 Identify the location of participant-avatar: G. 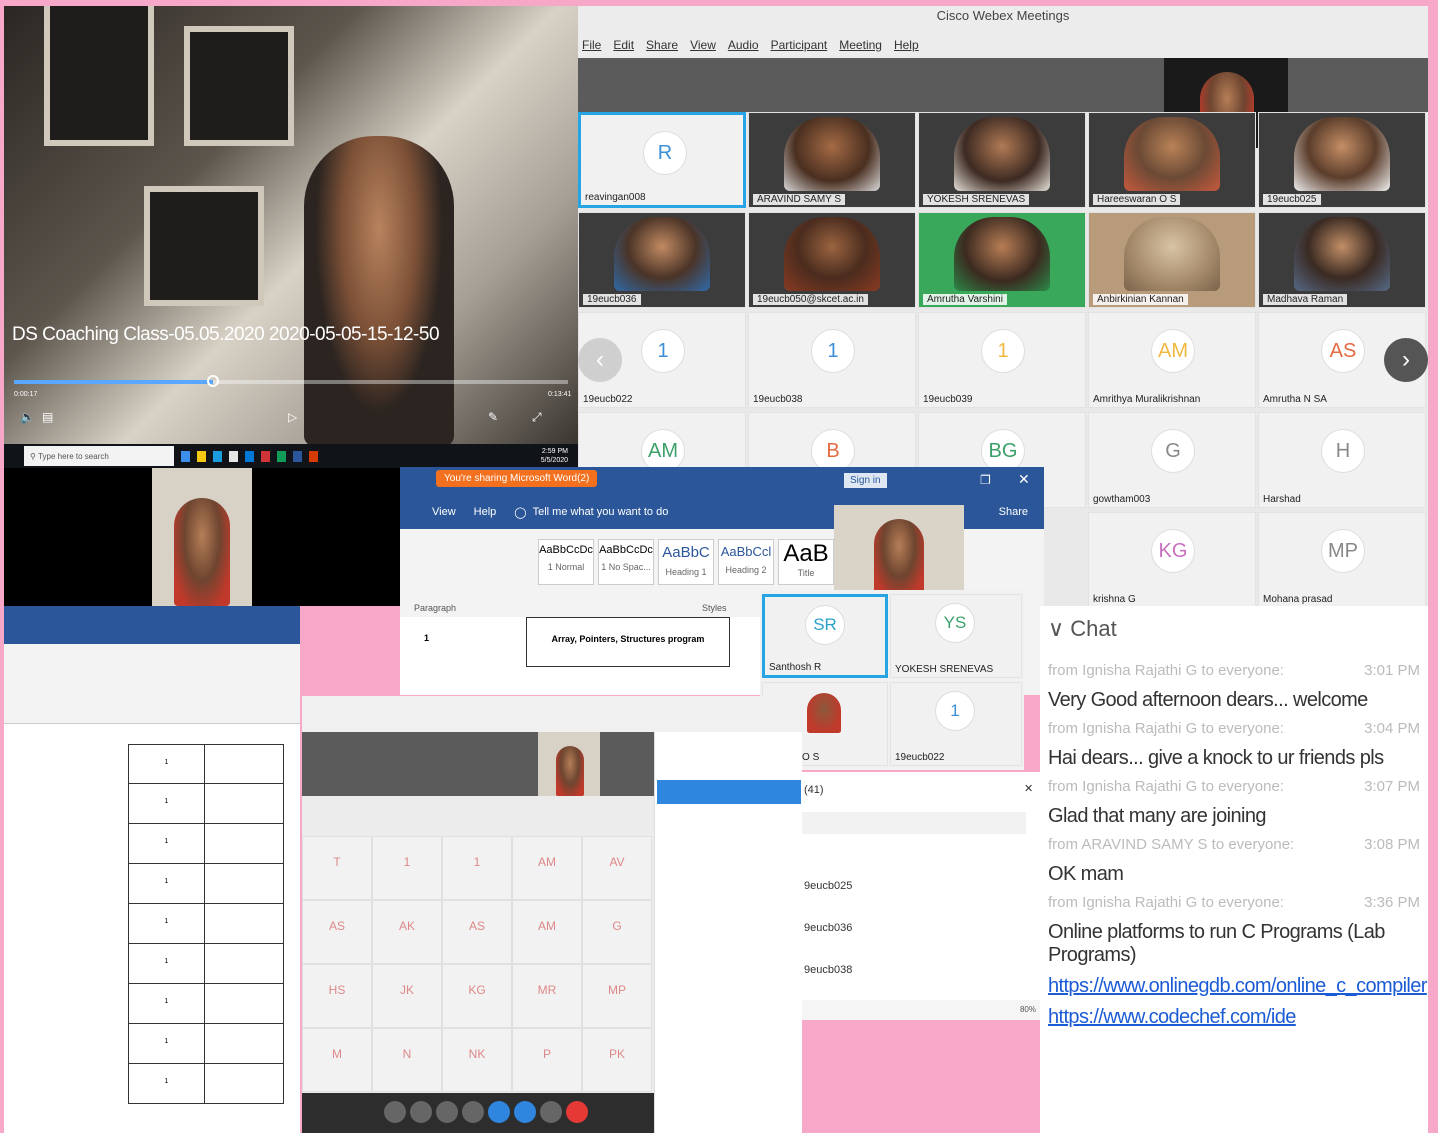
(1173, 451).